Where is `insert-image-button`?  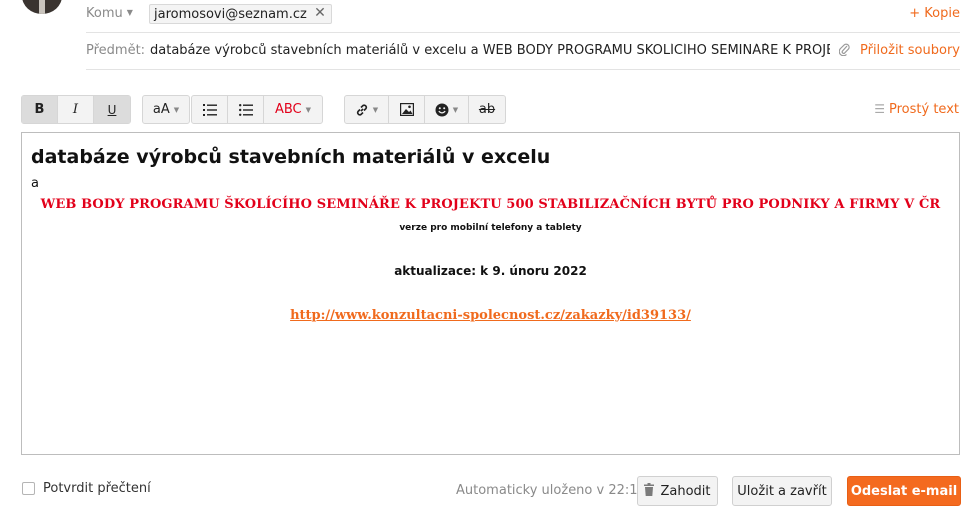
insert-image-button is located at coordinates (407, 109).